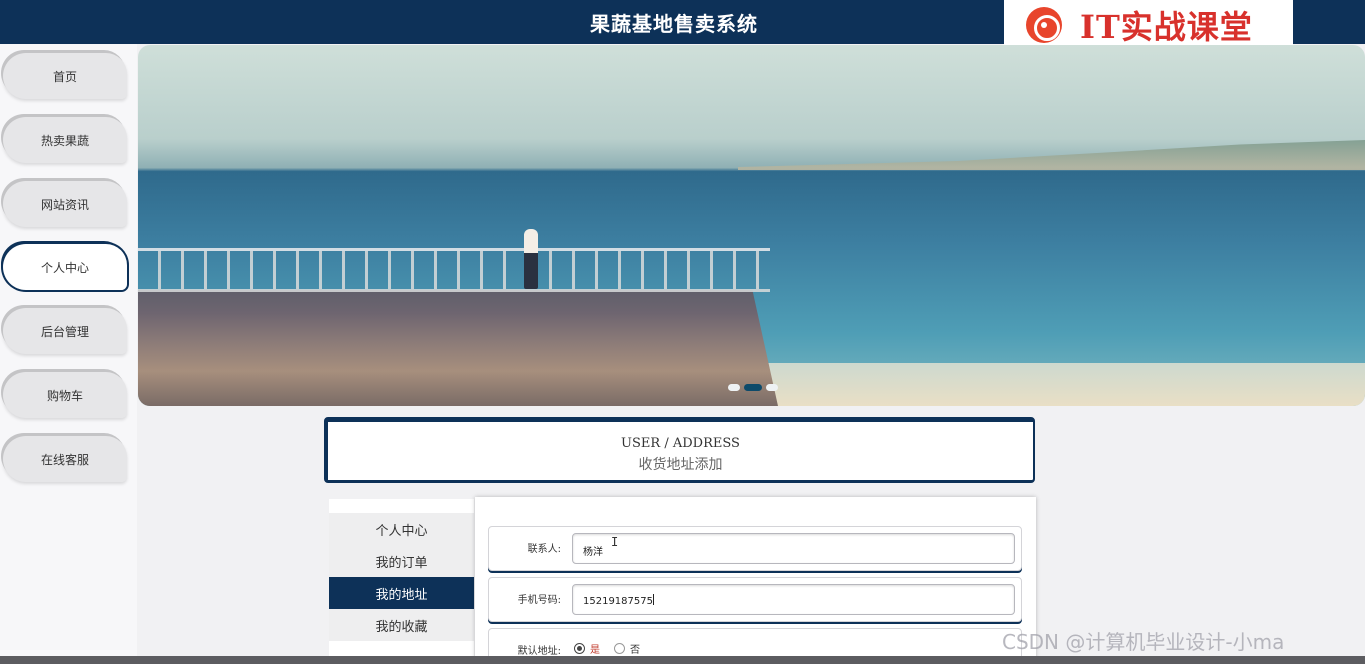  I want to click on user-menu-item-favorites: 我的收藏, so click(401, 625).